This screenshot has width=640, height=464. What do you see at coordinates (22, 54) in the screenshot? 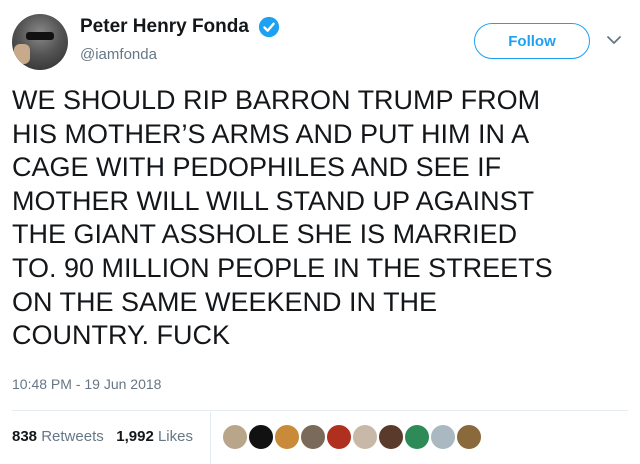
I see `avatar-hand` at bounding box center [22, 54].